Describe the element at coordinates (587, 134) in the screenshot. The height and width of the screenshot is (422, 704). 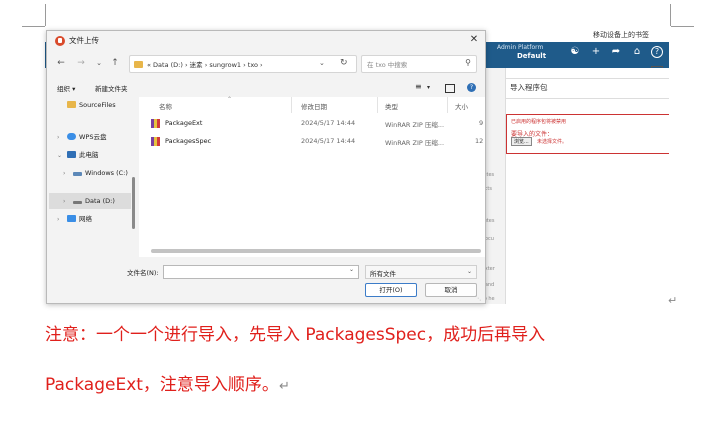
I see `import-file-box: 已启用的程序包将被禁用 要导入的文件： 浏览... 未选择文件。` at that location.